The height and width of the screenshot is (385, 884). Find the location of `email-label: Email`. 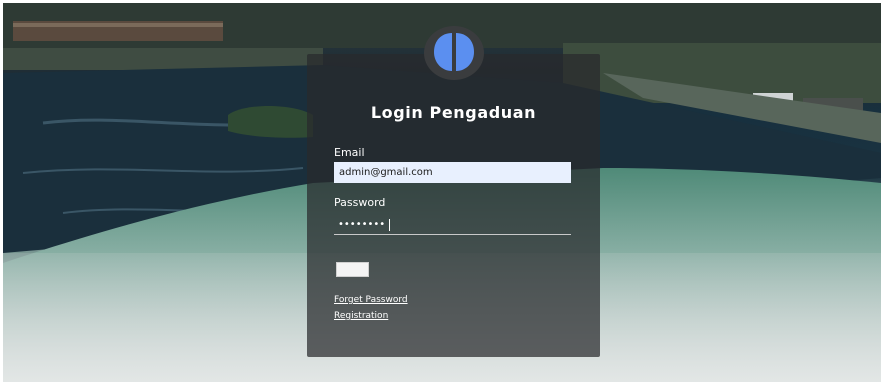

email-label: Email is located at coordinates (349, 152).